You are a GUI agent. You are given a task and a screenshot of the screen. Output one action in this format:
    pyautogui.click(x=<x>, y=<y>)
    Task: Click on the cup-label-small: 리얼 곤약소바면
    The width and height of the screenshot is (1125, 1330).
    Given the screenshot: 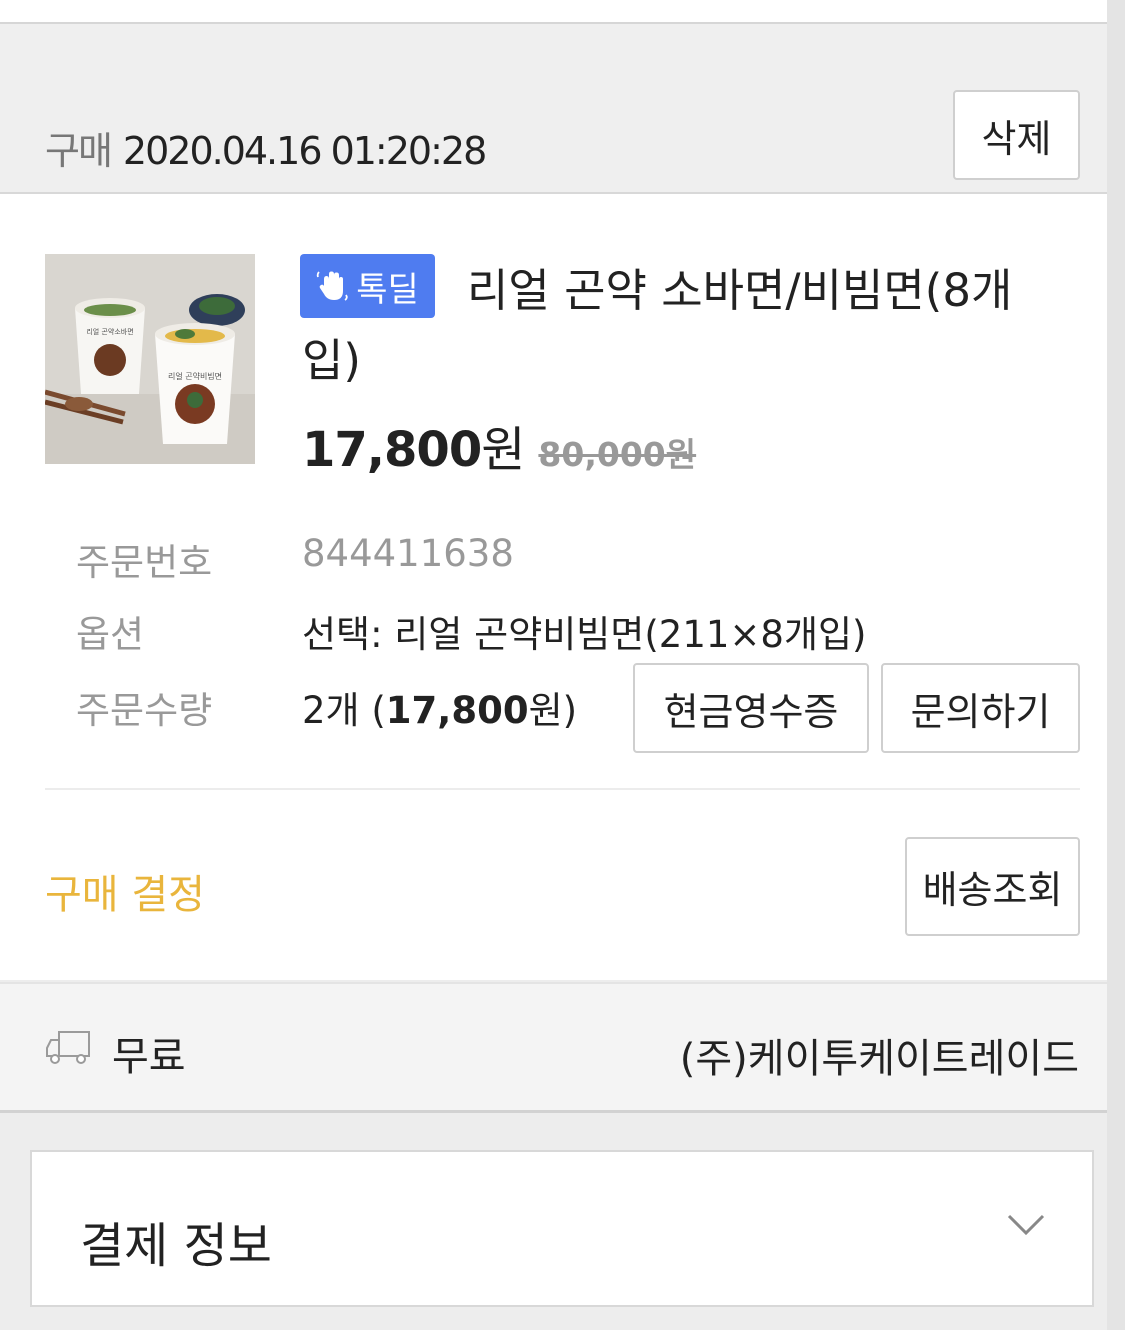 What is the action you would take?
    pyautogui.click(x=109, y=331)
    